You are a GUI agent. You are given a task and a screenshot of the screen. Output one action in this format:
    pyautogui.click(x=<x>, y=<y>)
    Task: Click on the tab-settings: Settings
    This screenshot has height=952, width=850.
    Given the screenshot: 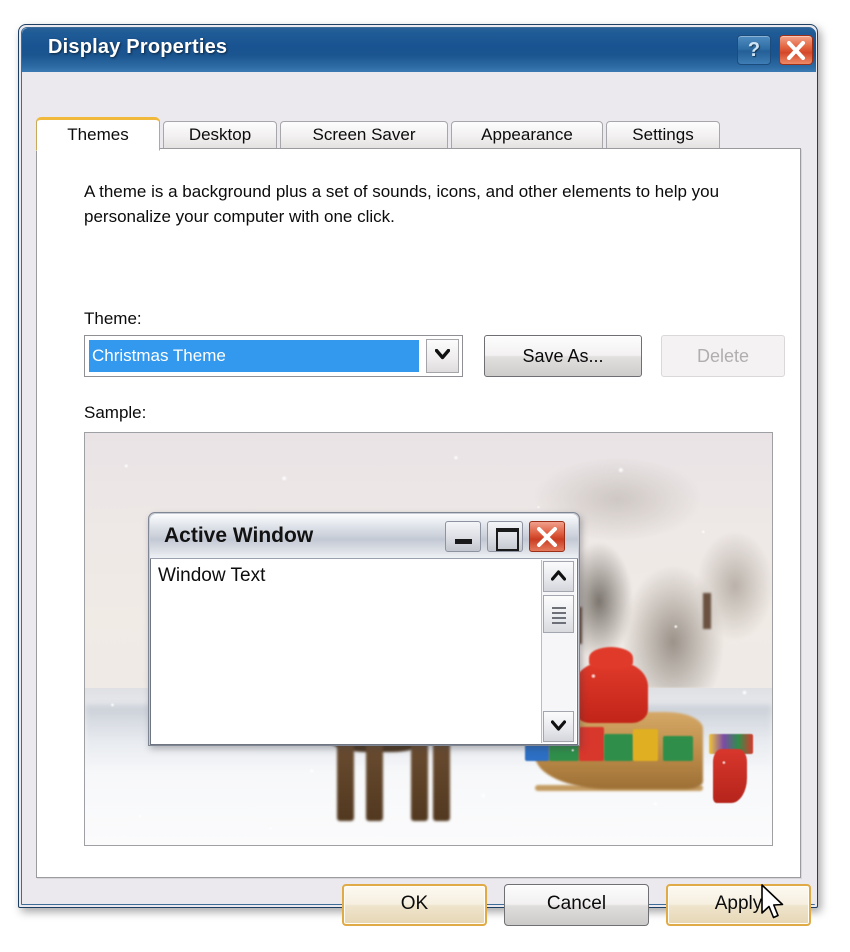 What is the action you would take?
    pyautogui.click(x=663, y=135)
    